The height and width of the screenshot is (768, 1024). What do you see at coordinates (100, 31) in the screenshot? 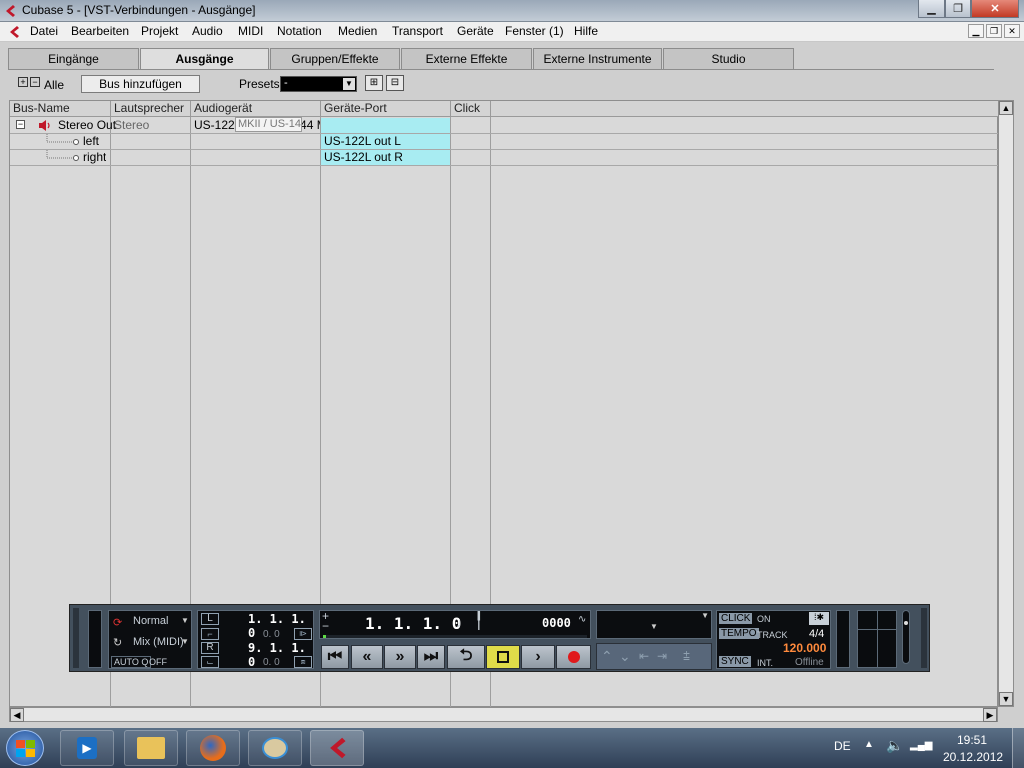
I see `menu-bearbeiten: Bearbeiten` at bounding box center [100, 31].